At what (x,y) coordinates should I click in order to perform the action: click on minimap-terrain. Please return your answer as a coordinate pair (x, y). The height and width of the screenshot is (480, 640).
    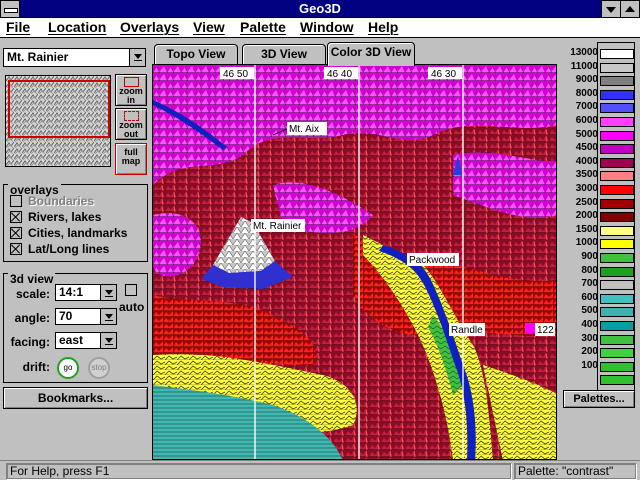
    Looking at the image, I should click on (58, 121).